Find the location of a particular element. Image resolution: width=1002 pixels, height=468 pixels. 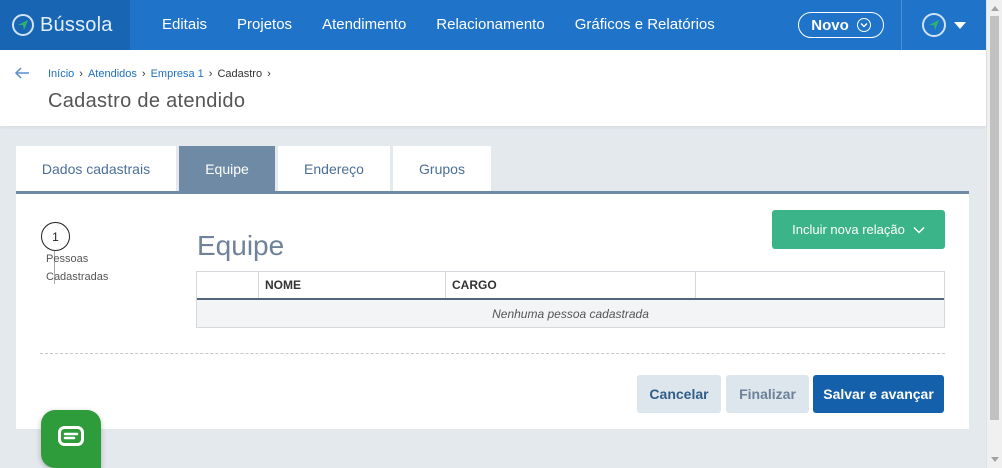

nav-item-projetos: Projetos is located at coordinates (264, 25).